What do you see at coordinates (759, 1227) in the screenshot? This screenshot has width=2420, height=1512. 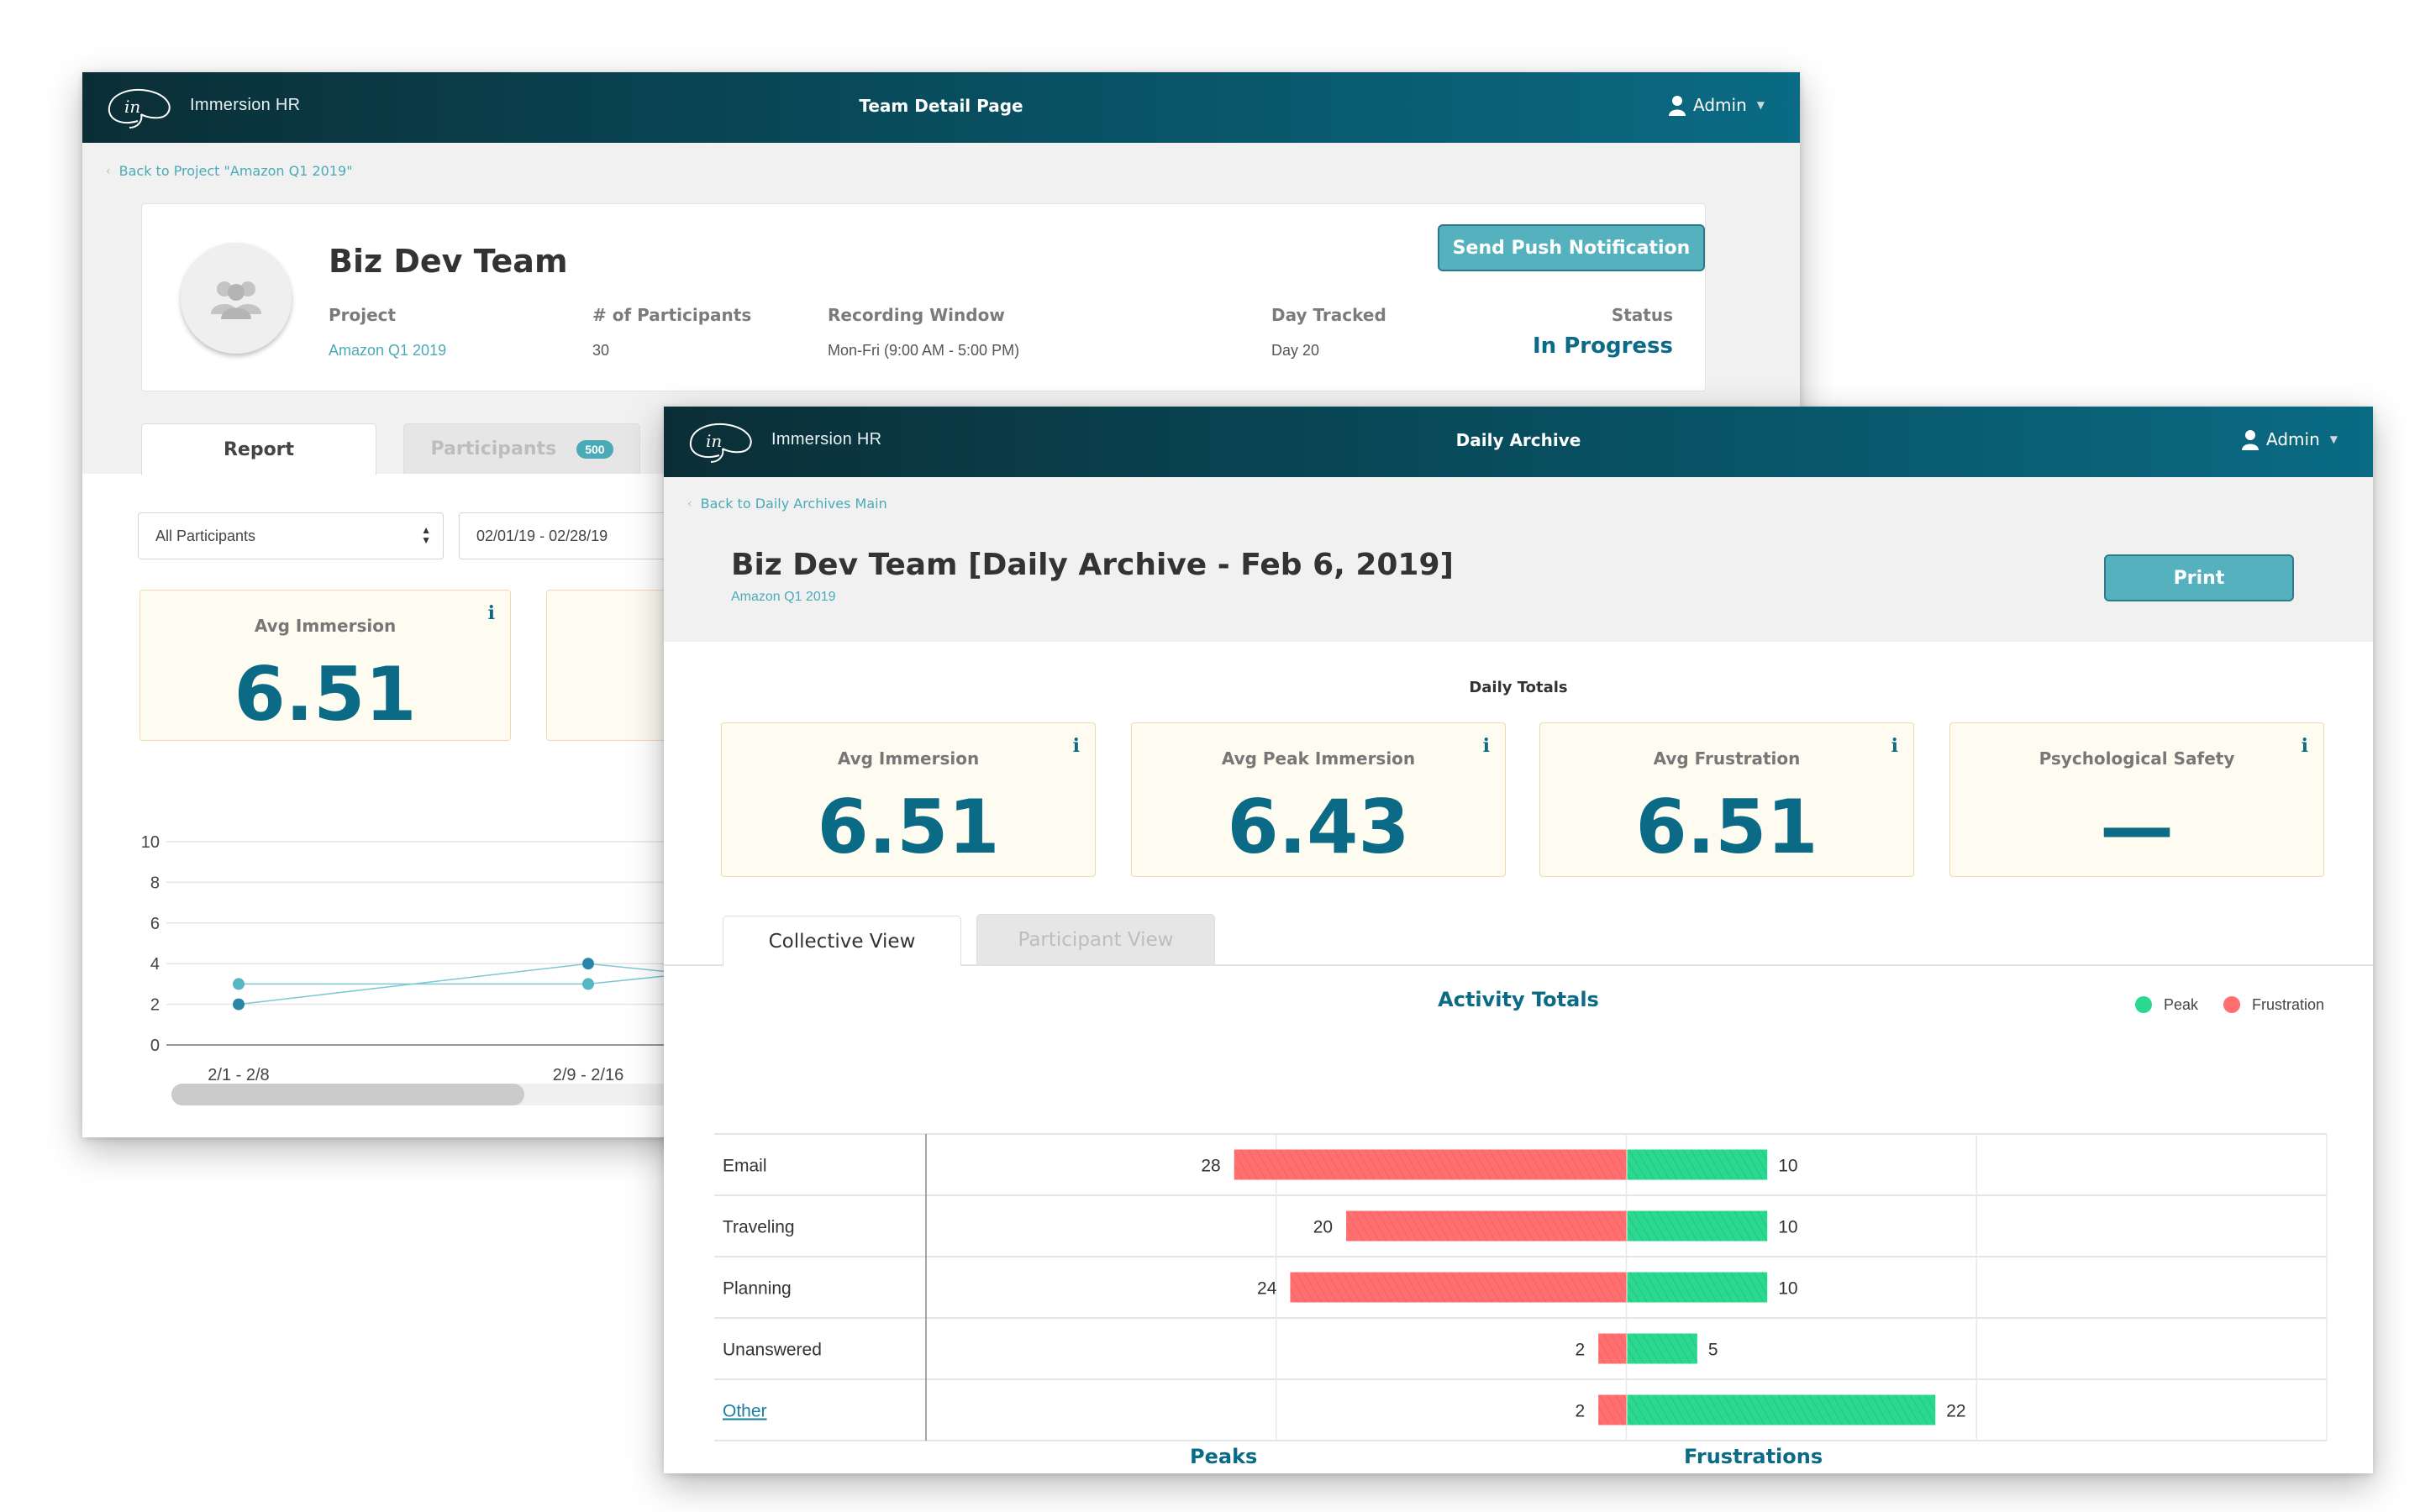 I see `category-label-traveling: Traveling` at bounding box center [759, 1227].